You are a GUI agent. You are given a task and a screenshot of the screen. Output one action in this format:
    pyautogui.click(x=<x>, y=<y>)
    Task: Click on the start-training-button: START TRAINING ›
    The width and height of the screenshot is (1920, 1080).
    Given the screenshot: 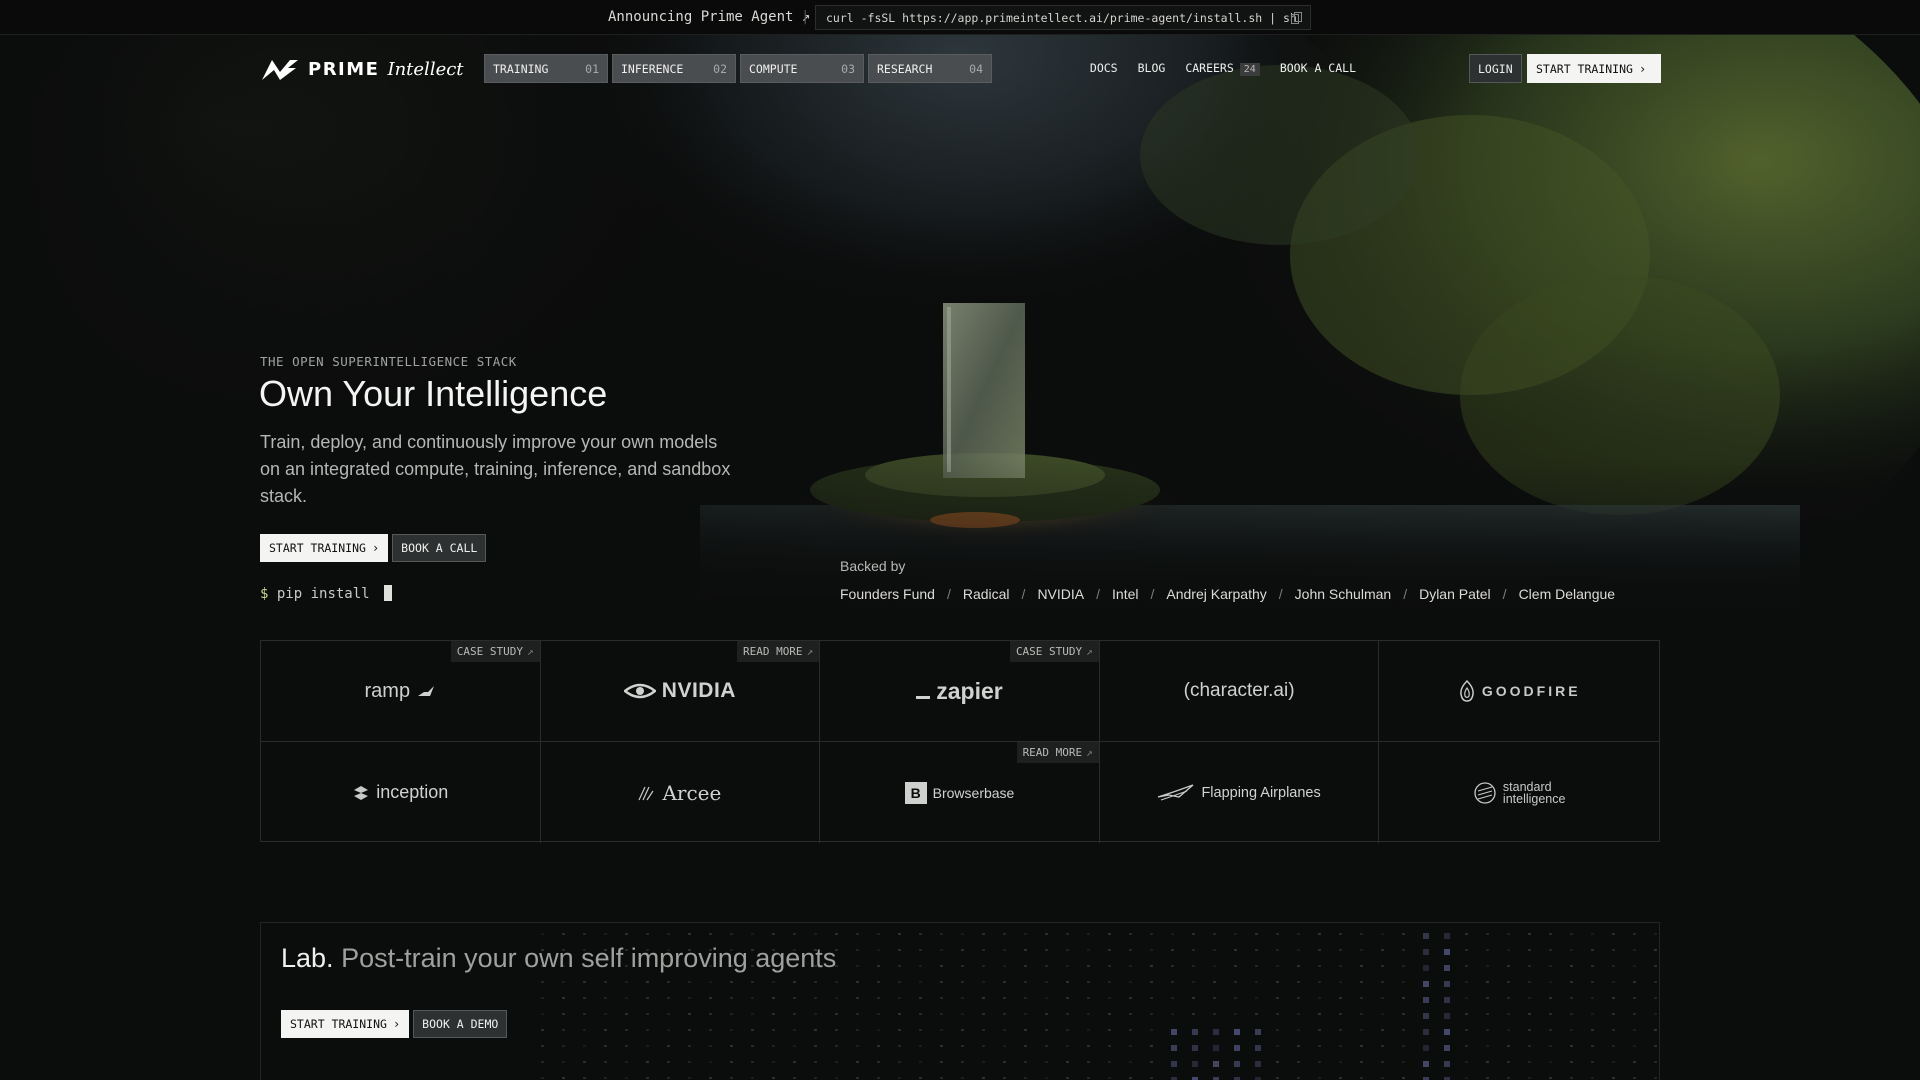 What is the action you would take?
    pyautogui.click(x=324, y=548)
    